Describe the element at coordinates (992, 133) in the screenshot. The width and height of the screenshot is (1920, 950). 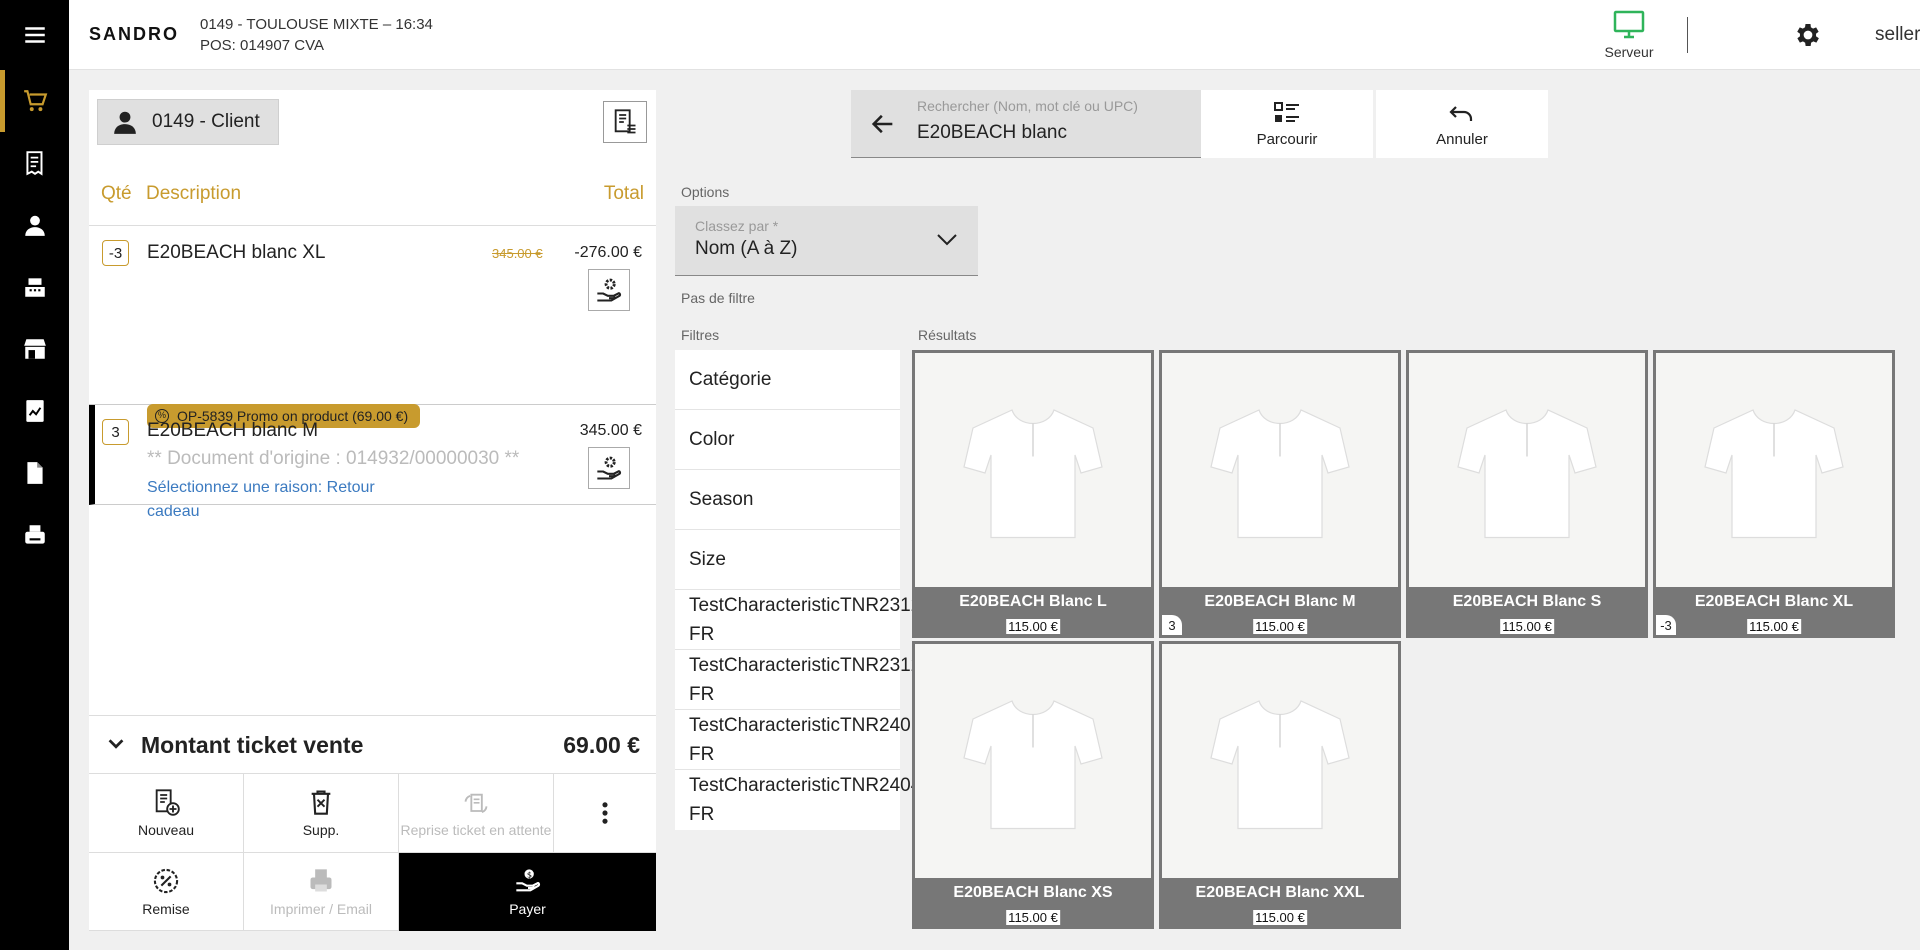
I see `search-input: E20BEACH blanc` at that location.